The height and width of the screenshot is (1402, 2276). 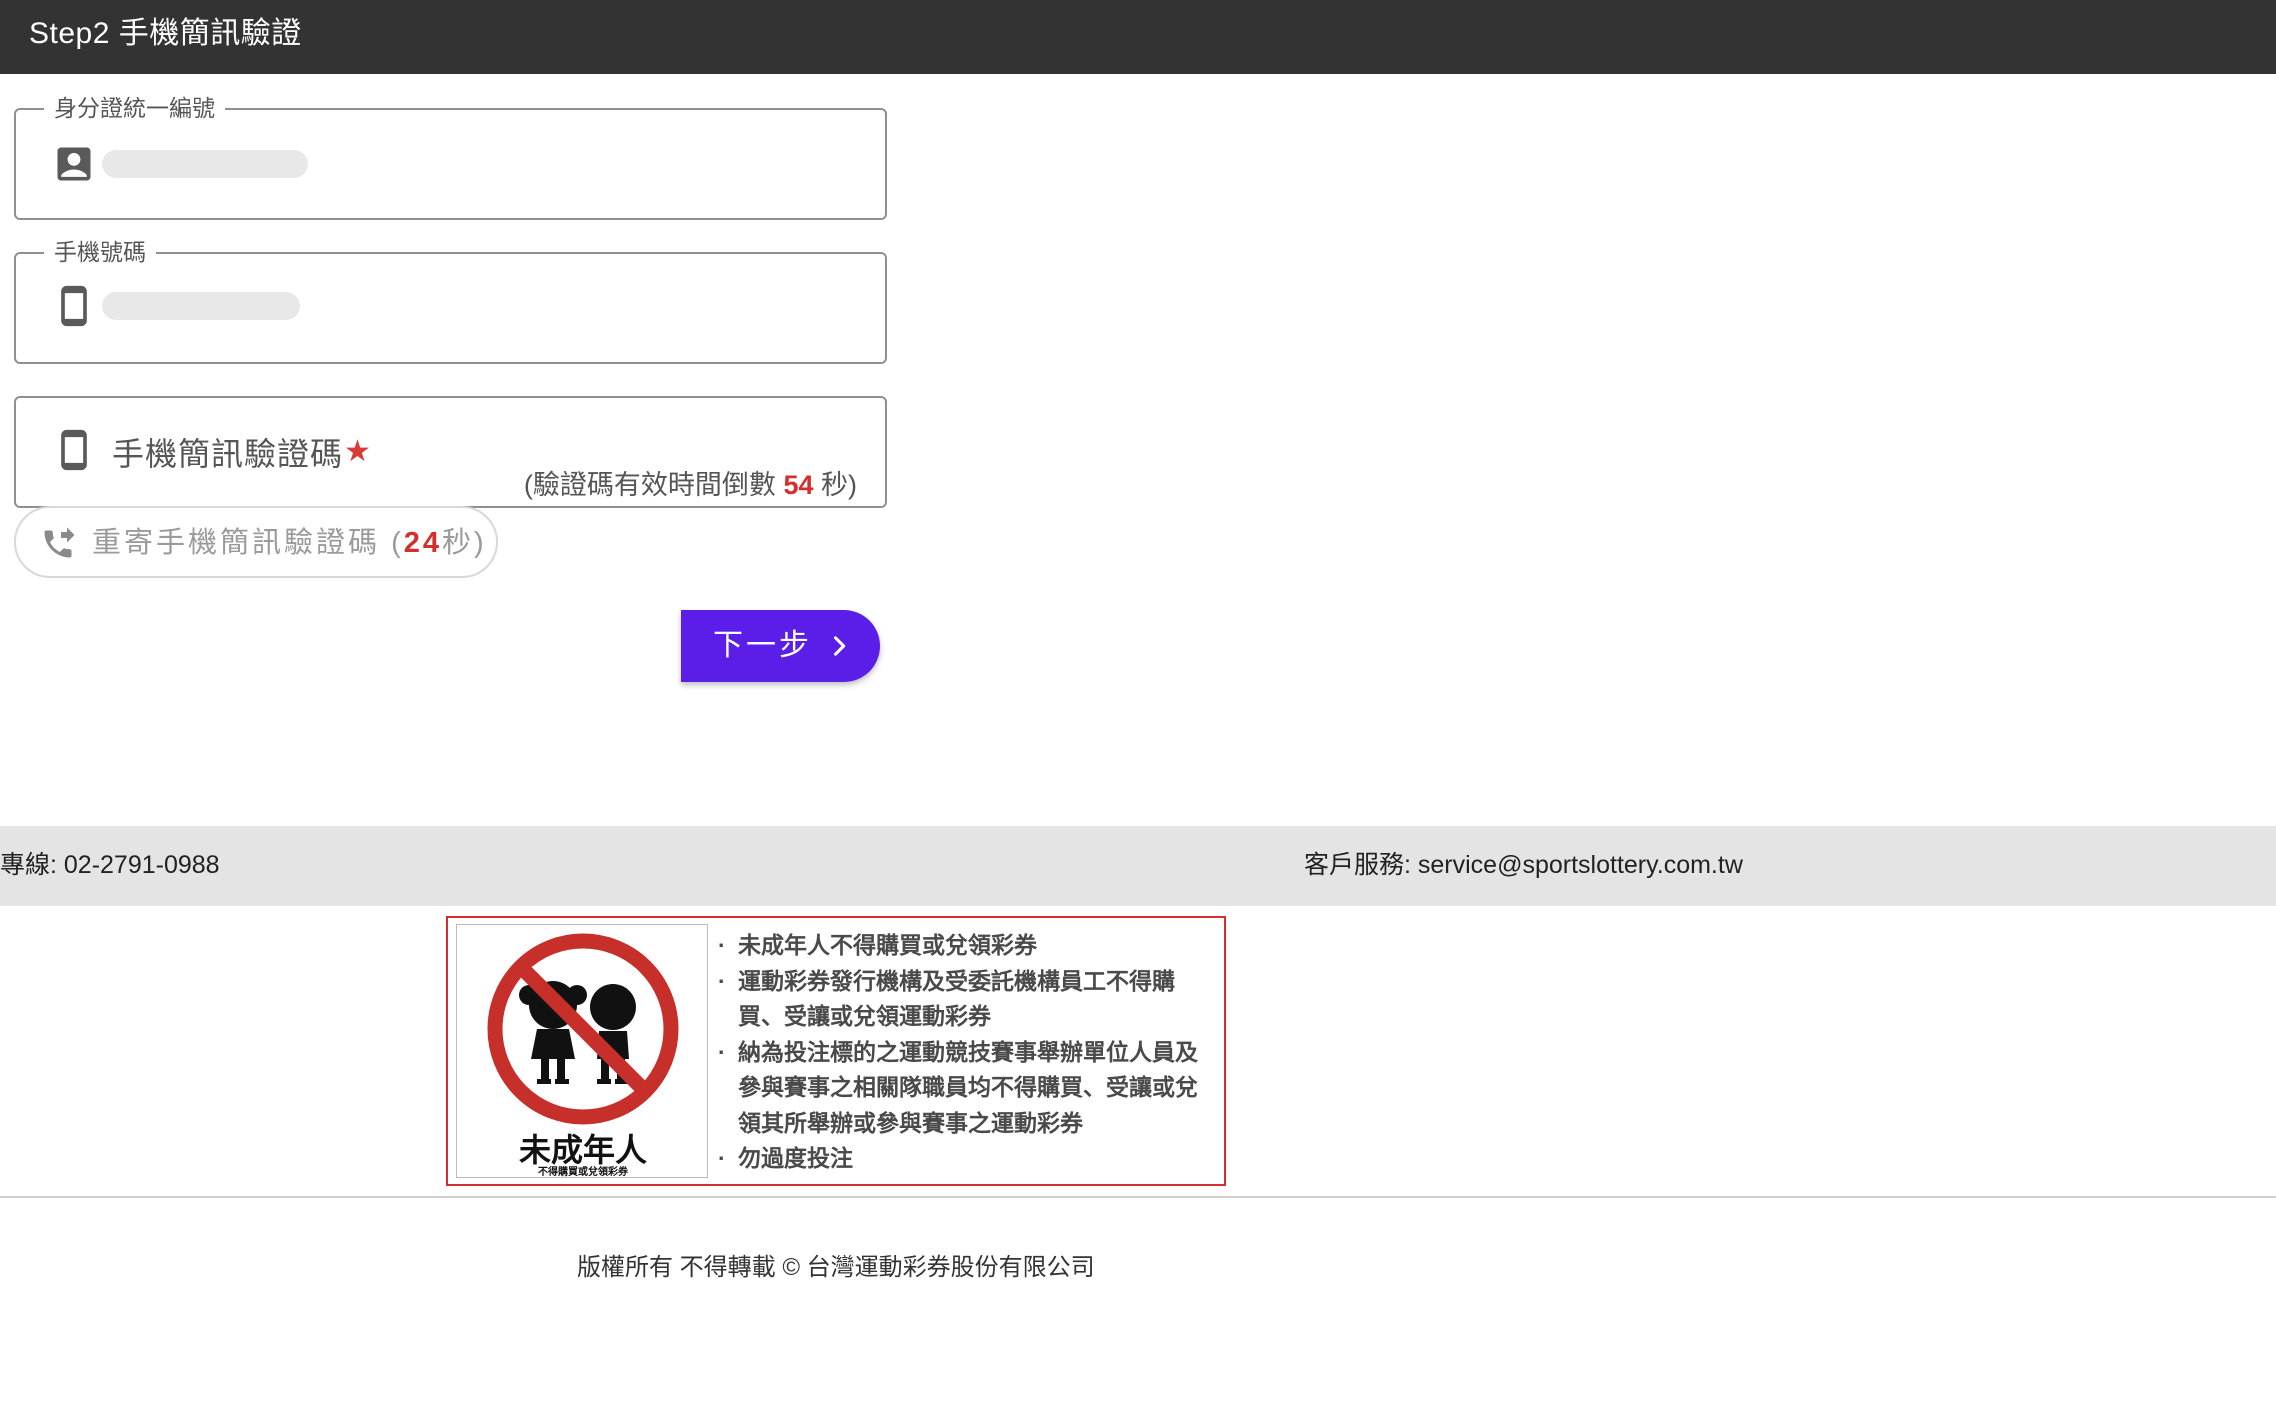 What do you see at coordinates (450, 300) in the screenshot?
I see `phone-number-field: 手機號碼` at bounding box center [450, 300].